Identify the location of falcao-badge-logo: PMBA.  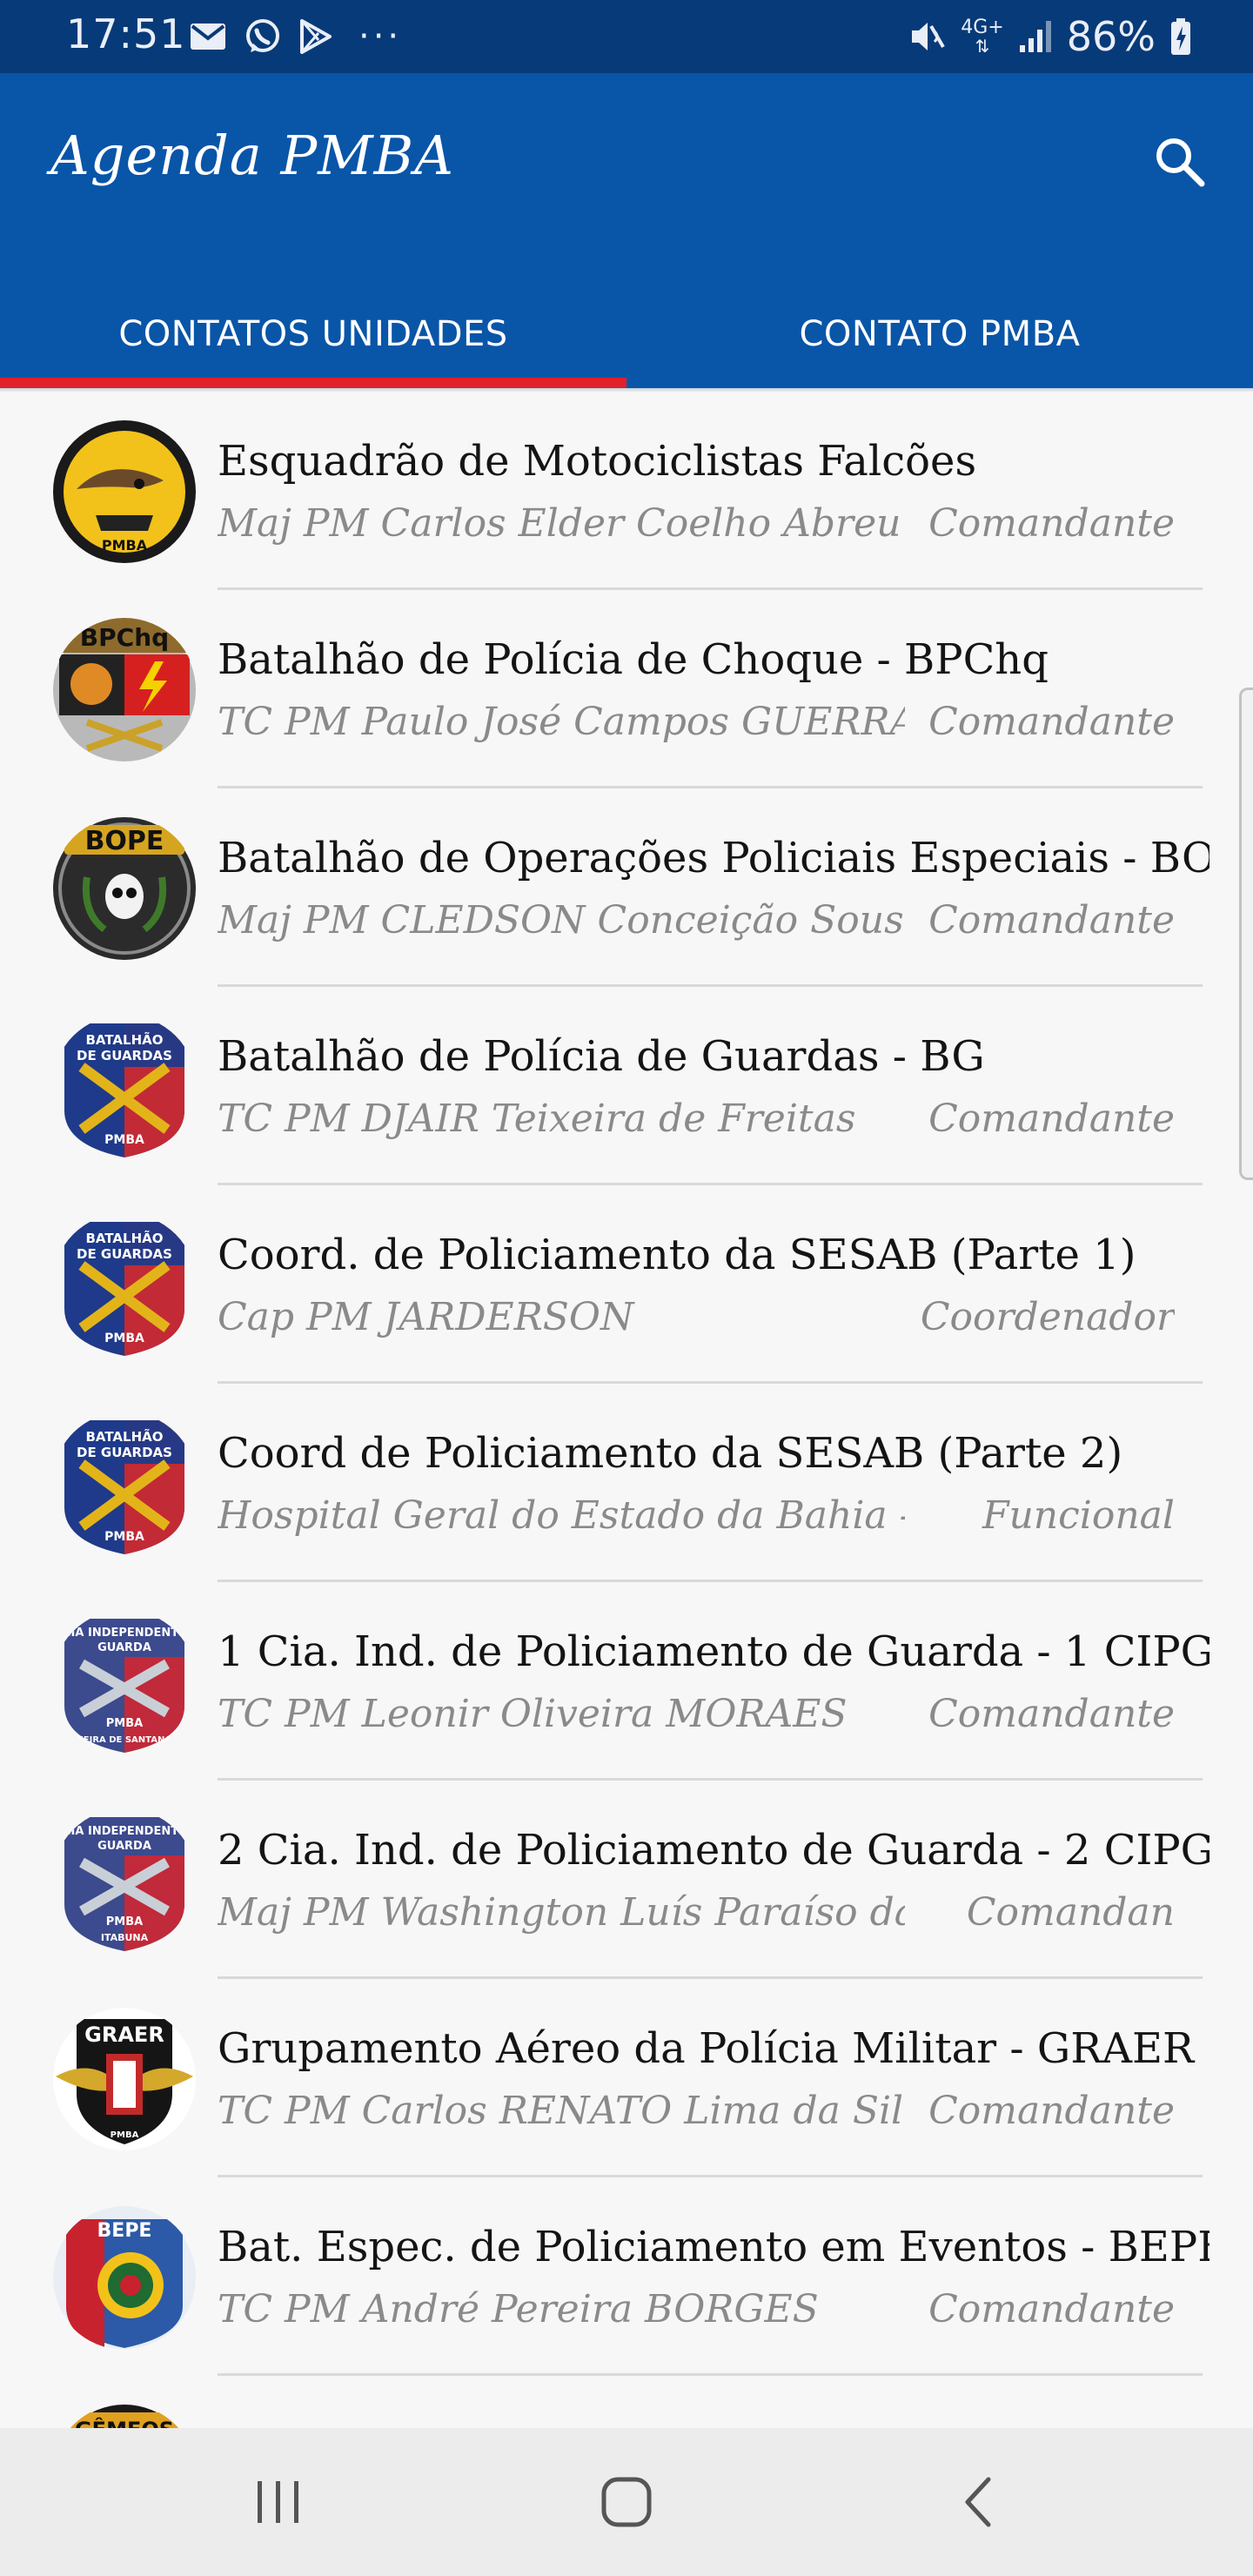
(124, 492).